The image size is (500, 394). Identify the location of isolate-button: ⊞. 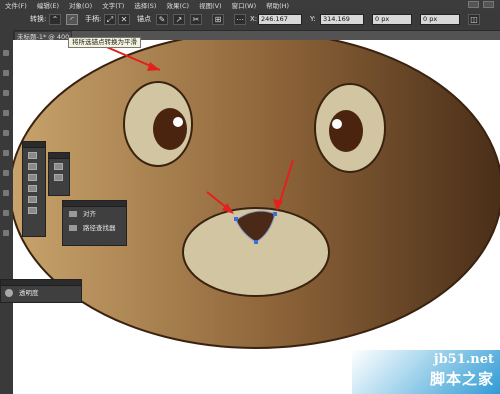
(218, 19).